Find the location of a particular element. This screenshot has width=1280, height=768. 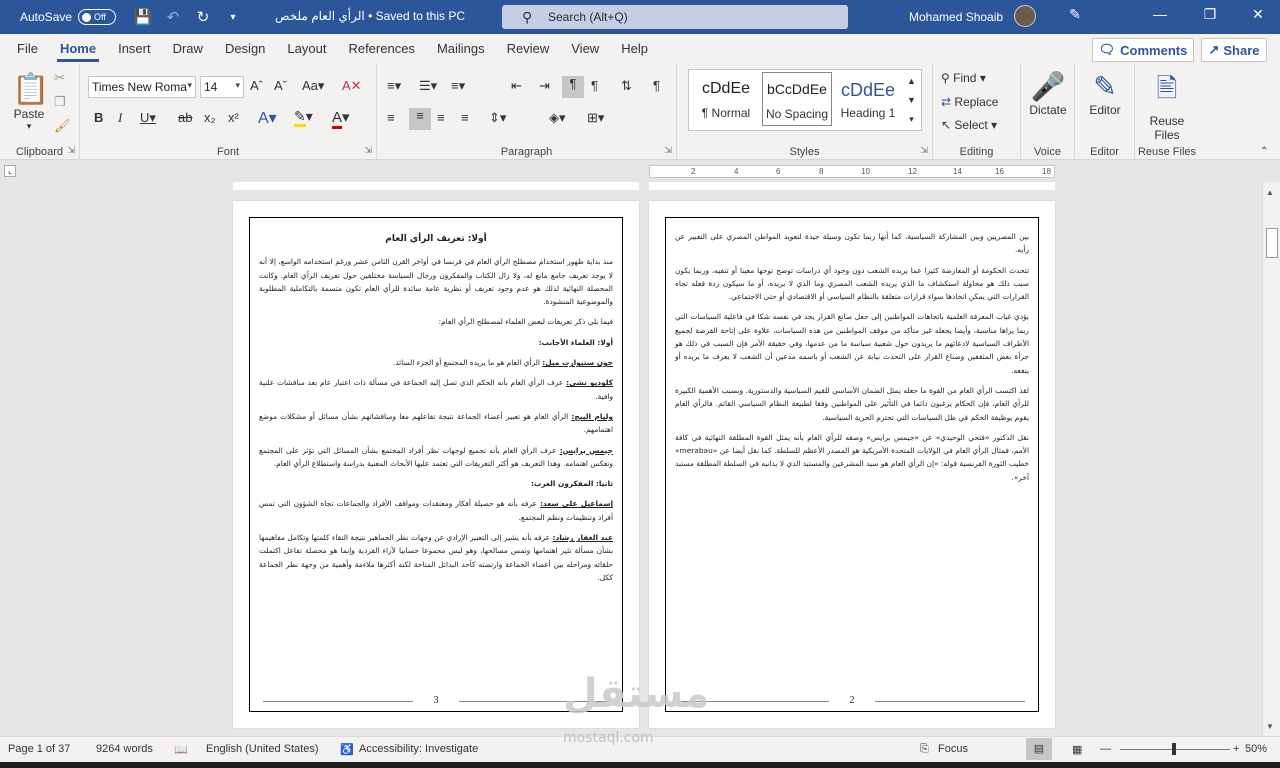

avatar is located at coordinates (1025, 16).